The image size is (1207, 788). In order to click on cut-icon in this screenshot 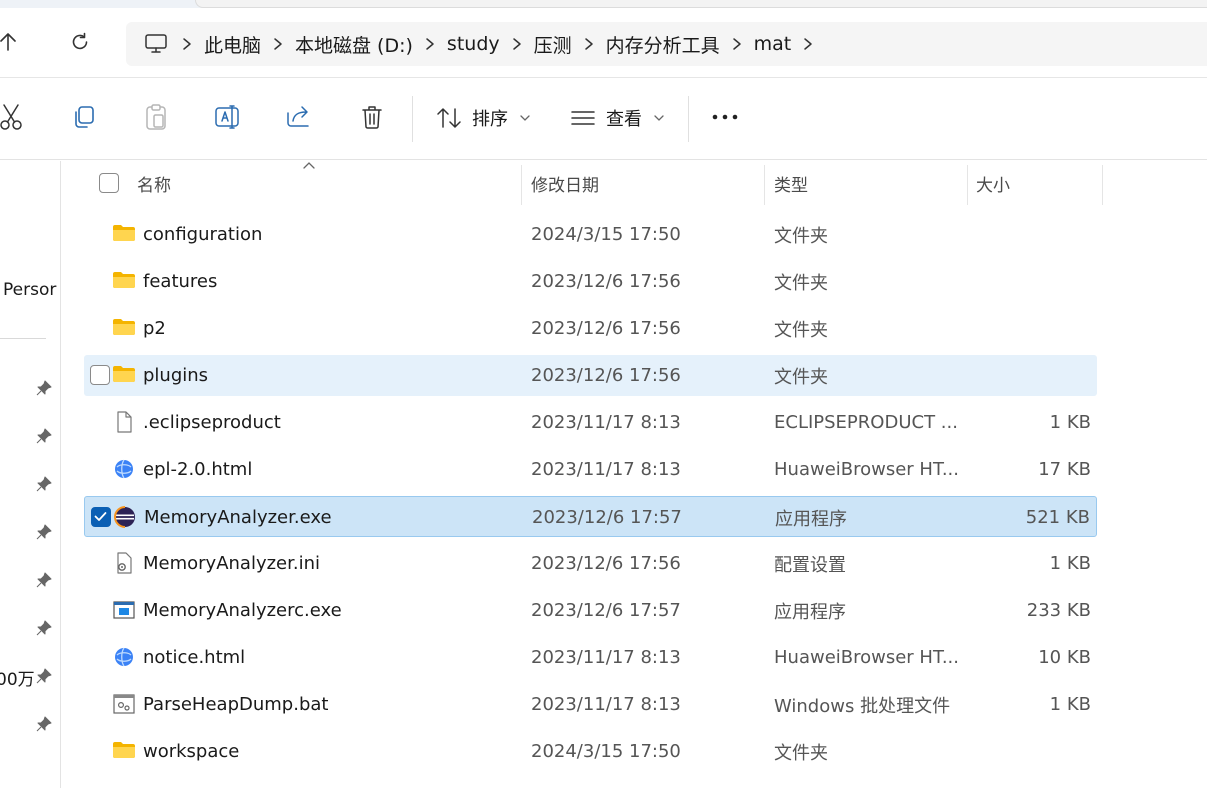, I will do `click(13, 117)`.